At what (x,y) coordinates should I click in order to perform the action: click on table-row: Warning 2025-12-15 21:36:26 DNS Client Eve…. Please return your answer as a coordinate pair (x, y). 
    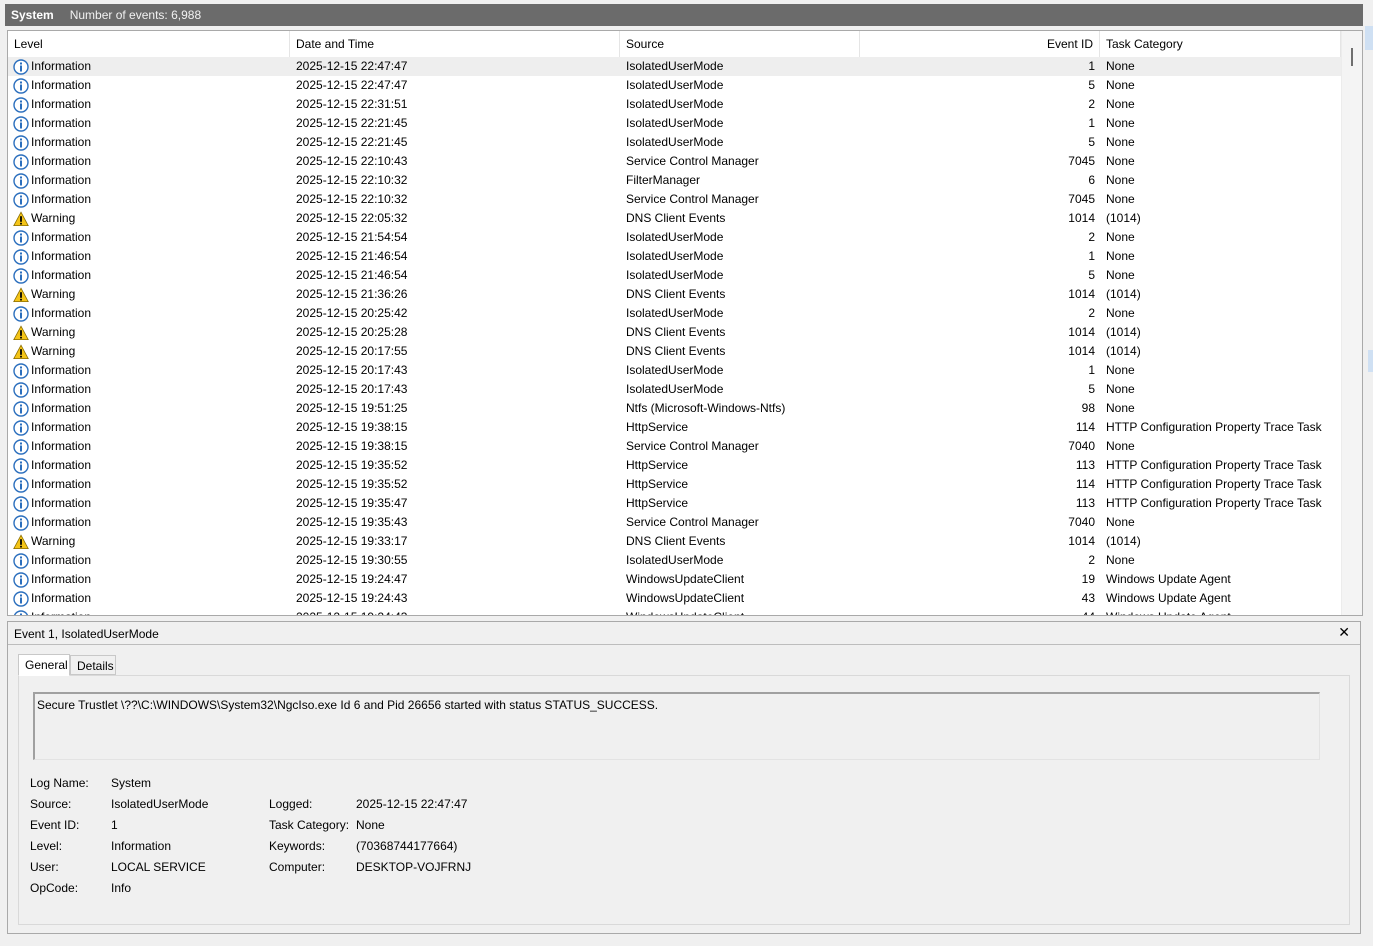
    Looking at the image, I should click on (674, 294).